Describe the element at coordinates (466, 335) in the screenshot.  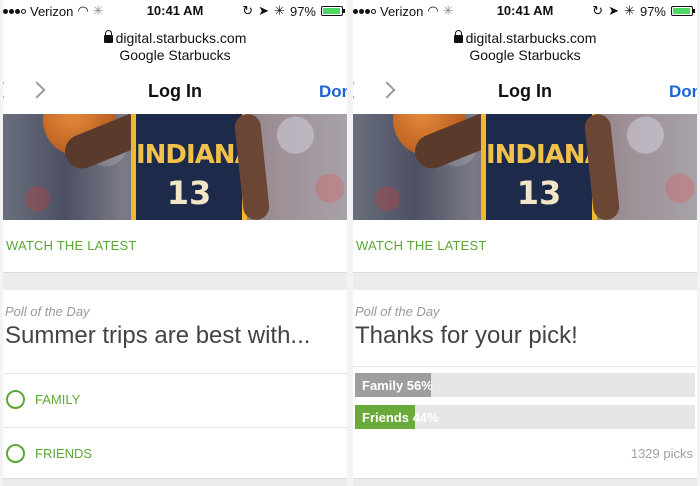
I see `poll-thanks-heading: Thanks for your pick!` at that location.